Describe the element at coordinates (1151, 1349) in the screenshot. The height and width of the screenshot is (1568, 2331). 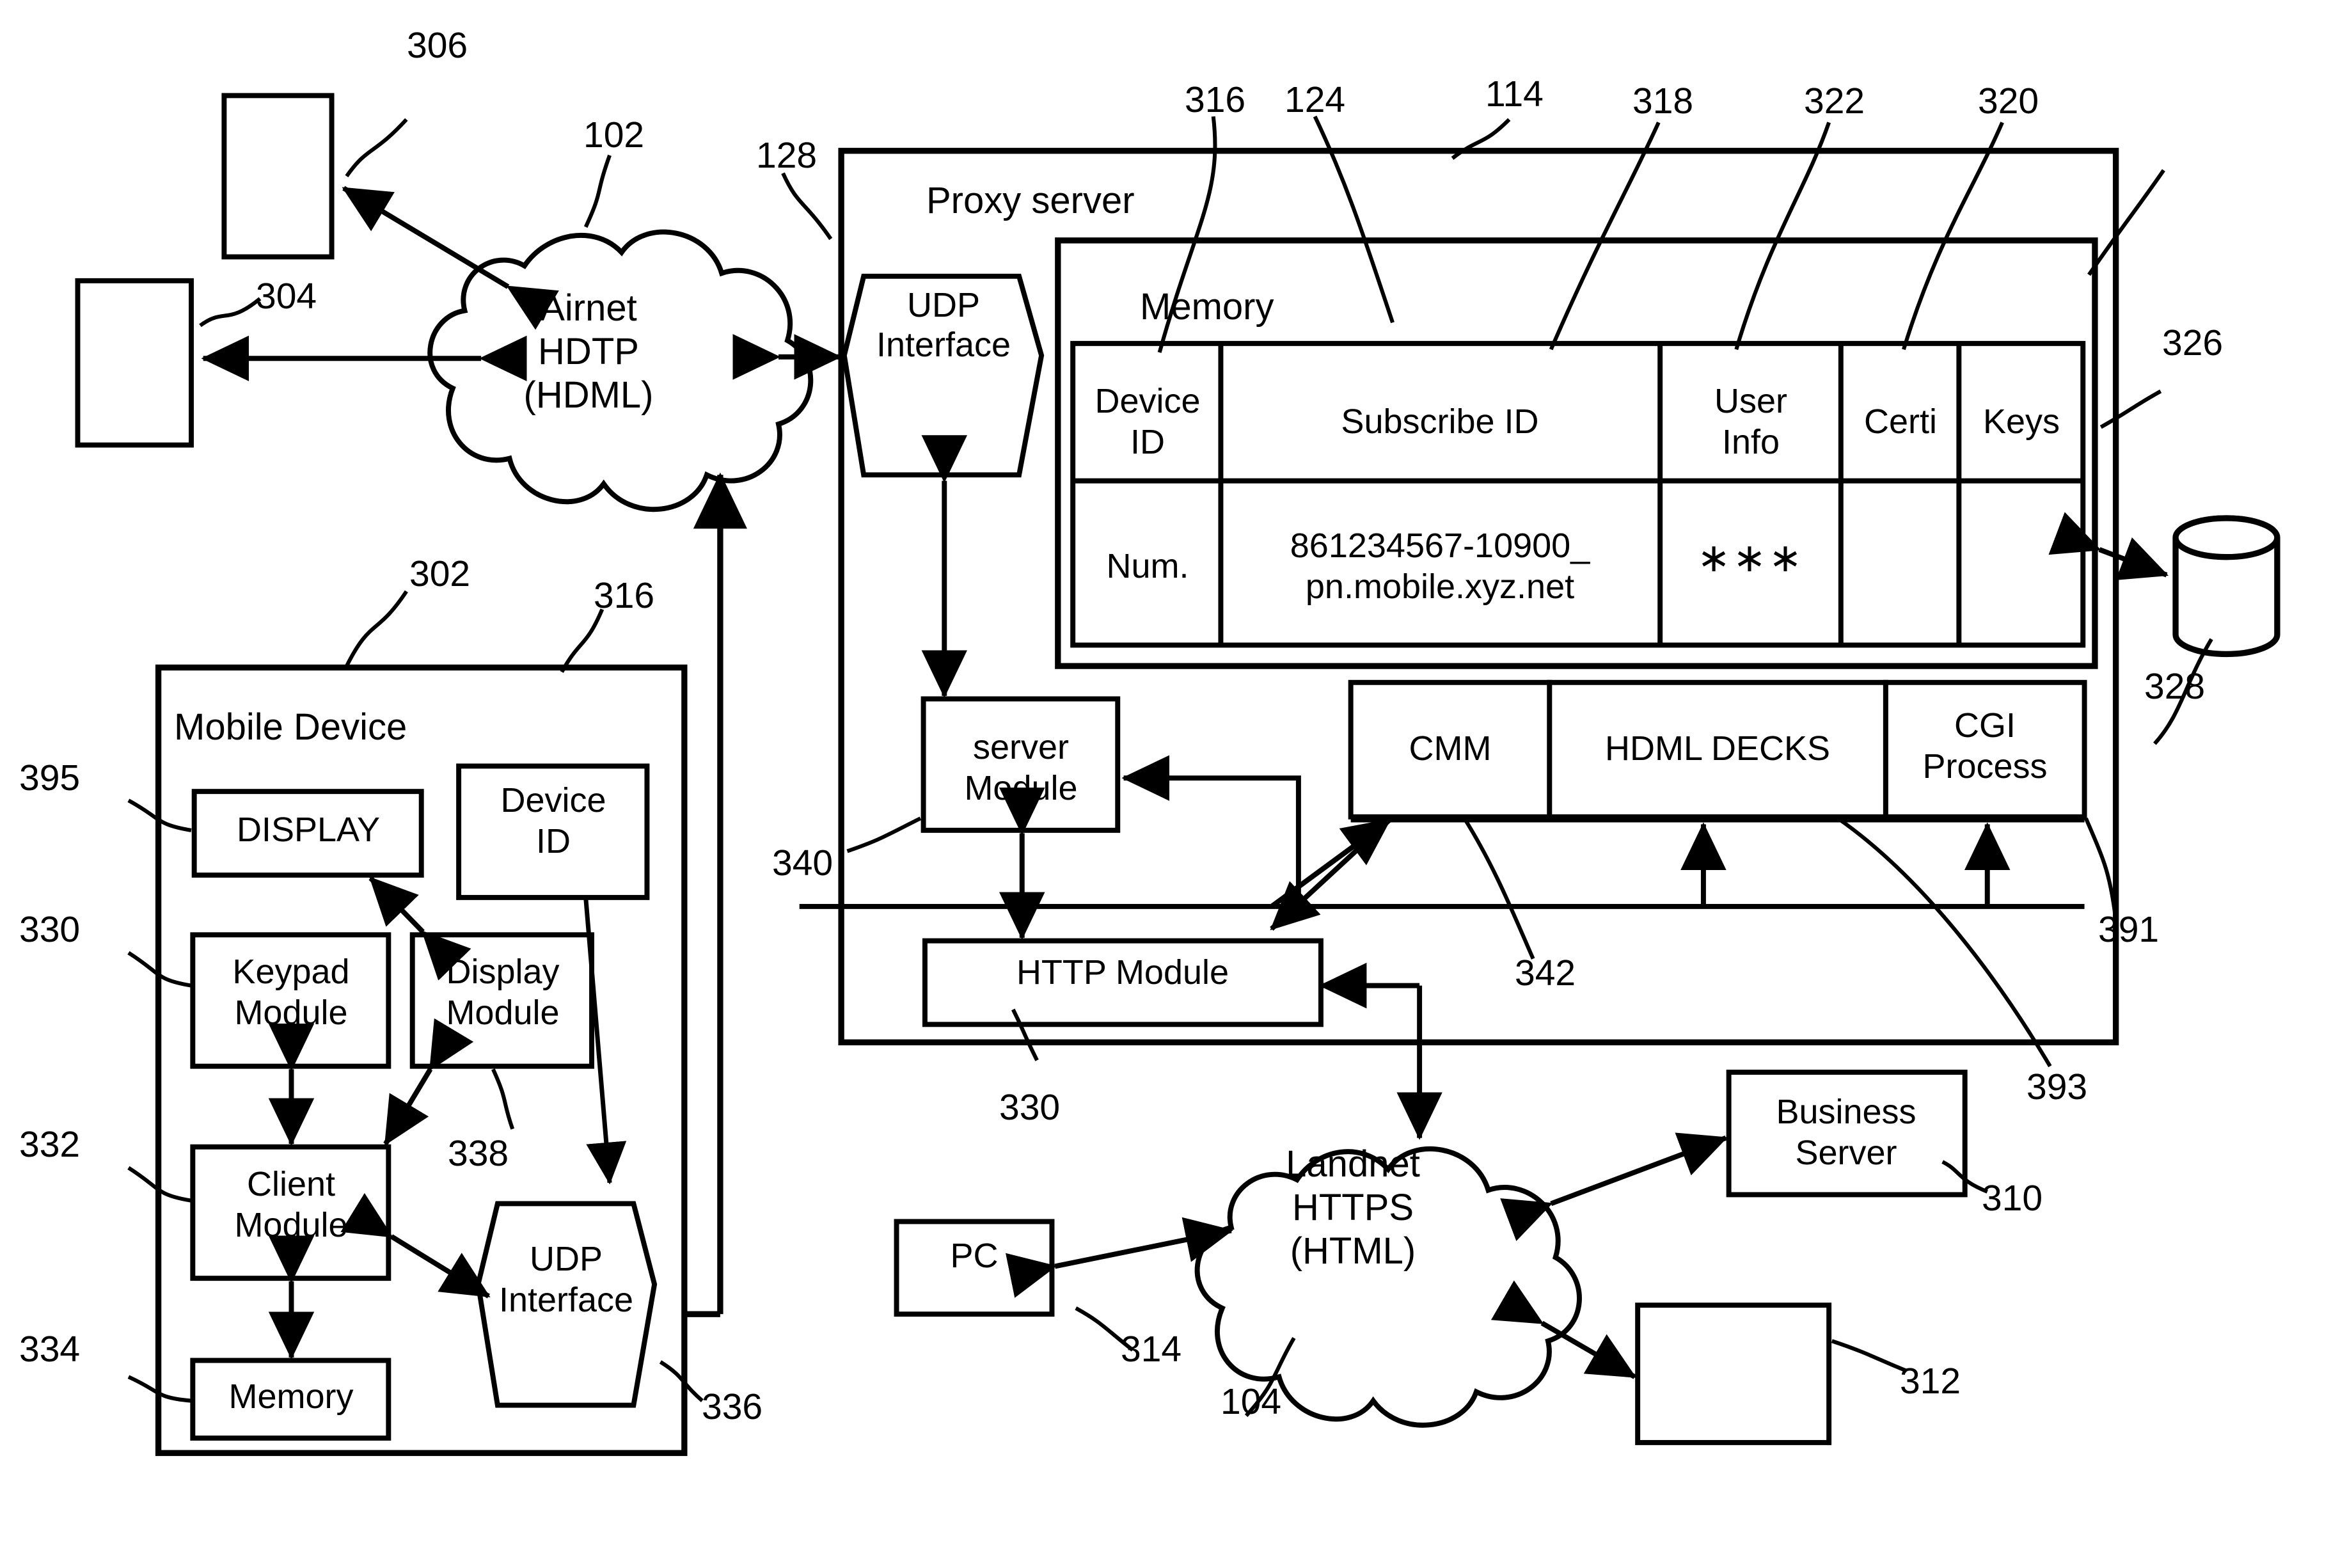
I see `ref-314: 314` at that location.